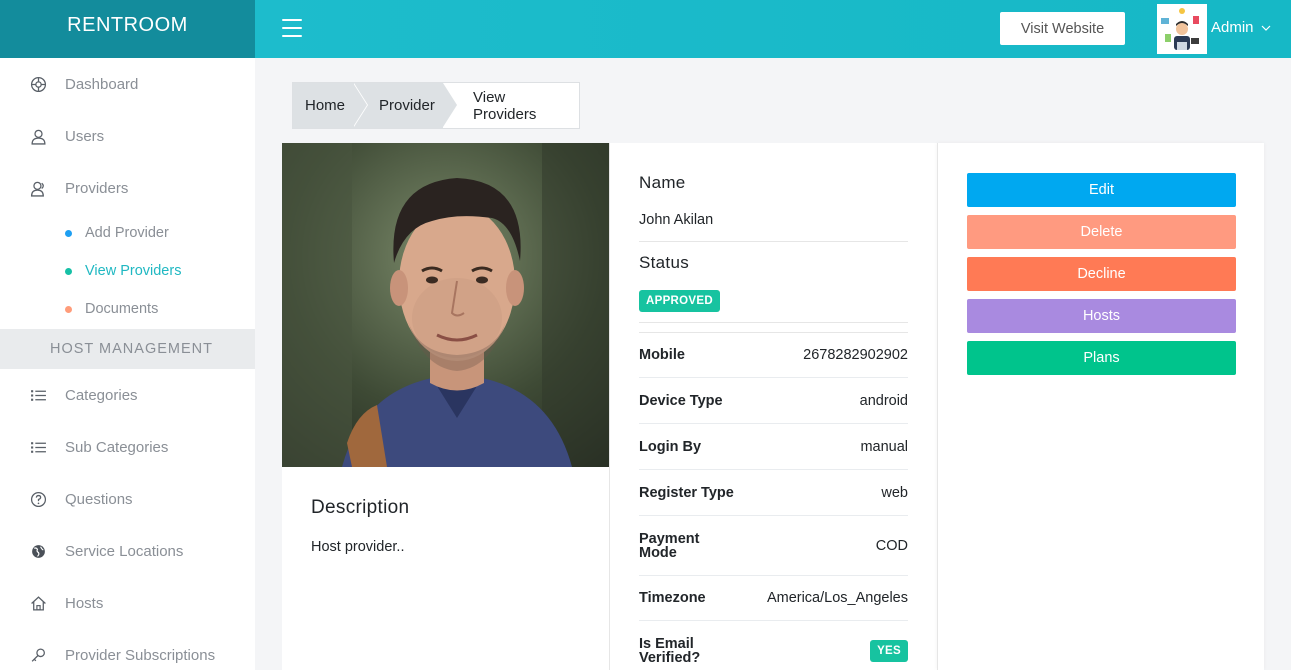 This screenshot has width=1291, height=670. I want to click on sidebar-item-label: Service Locations, so click(124, 551).